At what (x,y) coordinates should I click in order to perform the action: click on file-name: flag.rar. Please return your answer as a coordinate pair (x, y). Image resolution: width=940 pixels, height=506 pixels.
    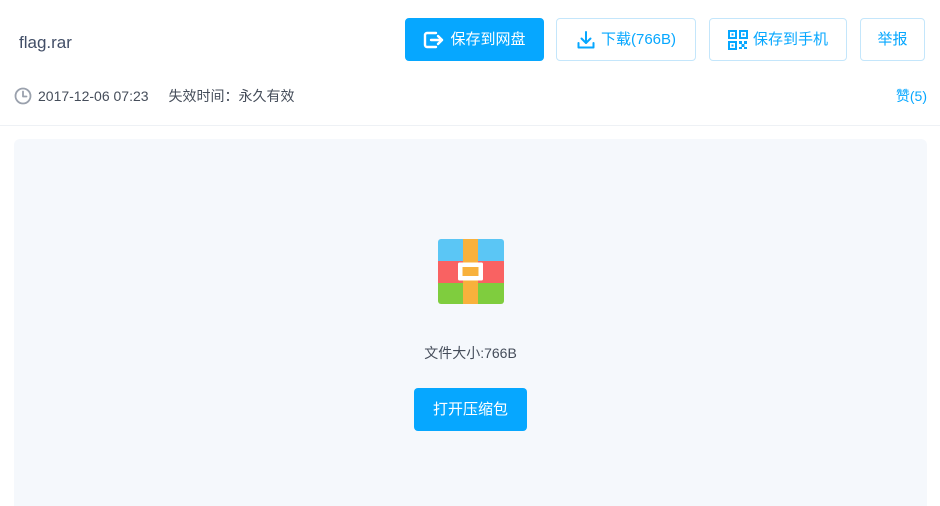
    Looking at the image, I should click on (45, 42).